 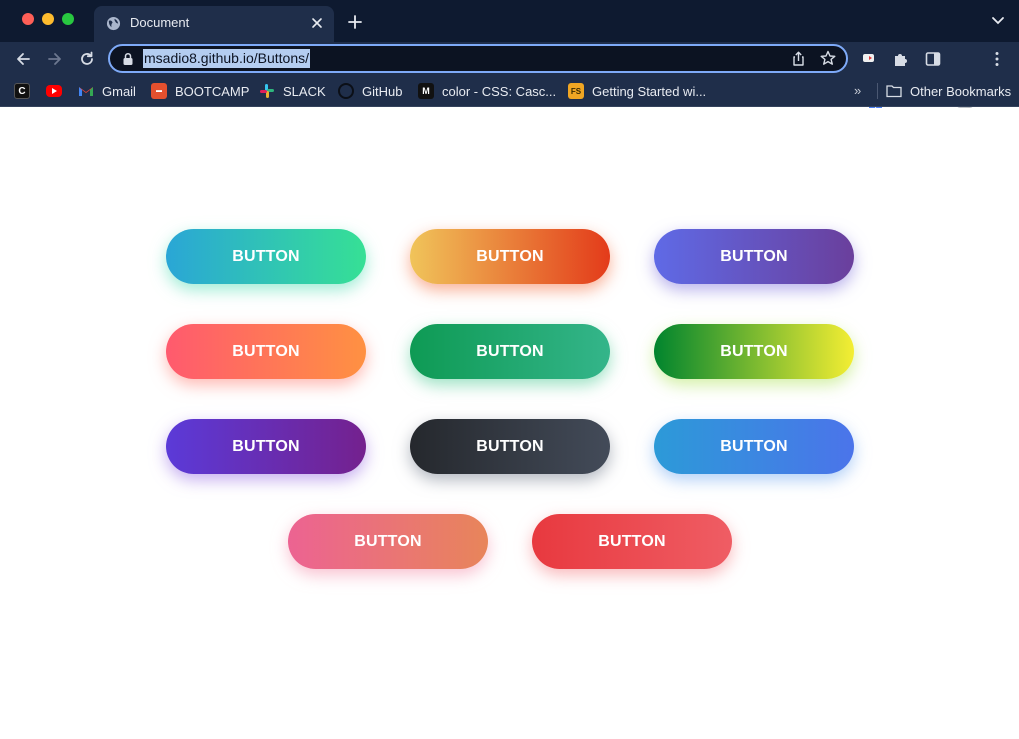 I want to click on puzzle-icon, so click(x=901, y=59).